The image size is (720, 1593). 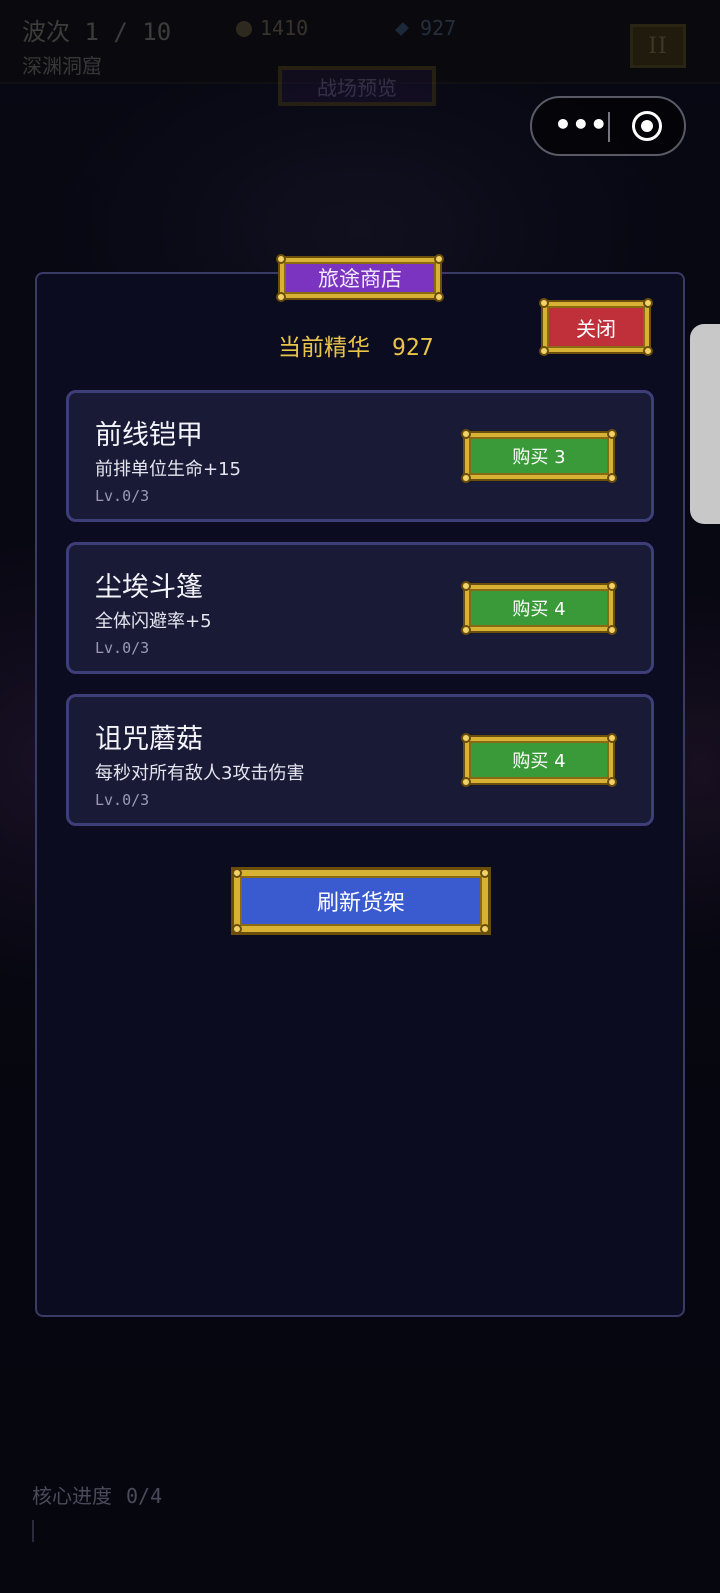 I want to click on essence-label: 当前精华, so click(x=324, y=348).